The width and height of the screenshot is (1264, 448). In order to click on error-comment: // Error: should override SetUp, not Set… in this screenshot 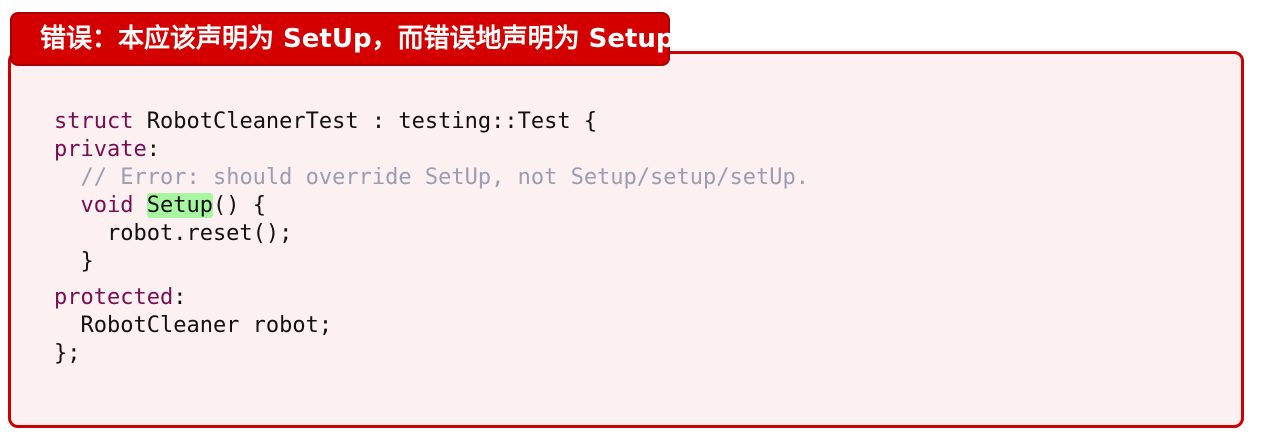, I will do `click(444, 177)`.